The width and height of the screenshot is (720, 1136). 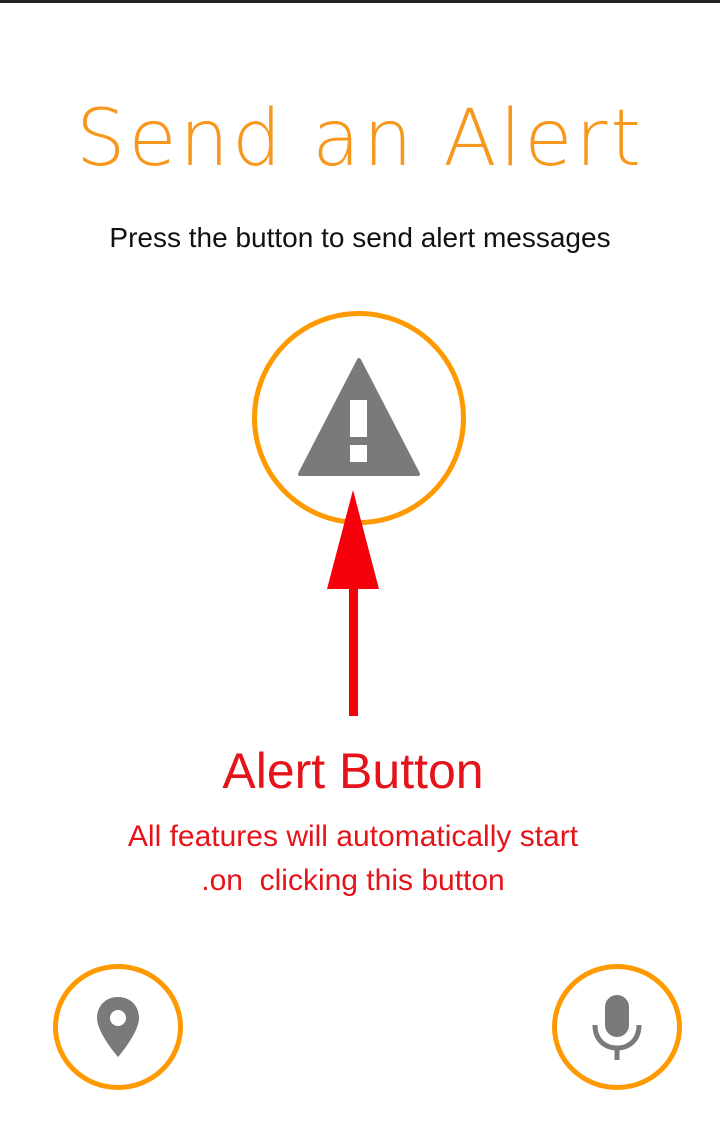 I want to click on location-button, so click(x=118, y=1027).